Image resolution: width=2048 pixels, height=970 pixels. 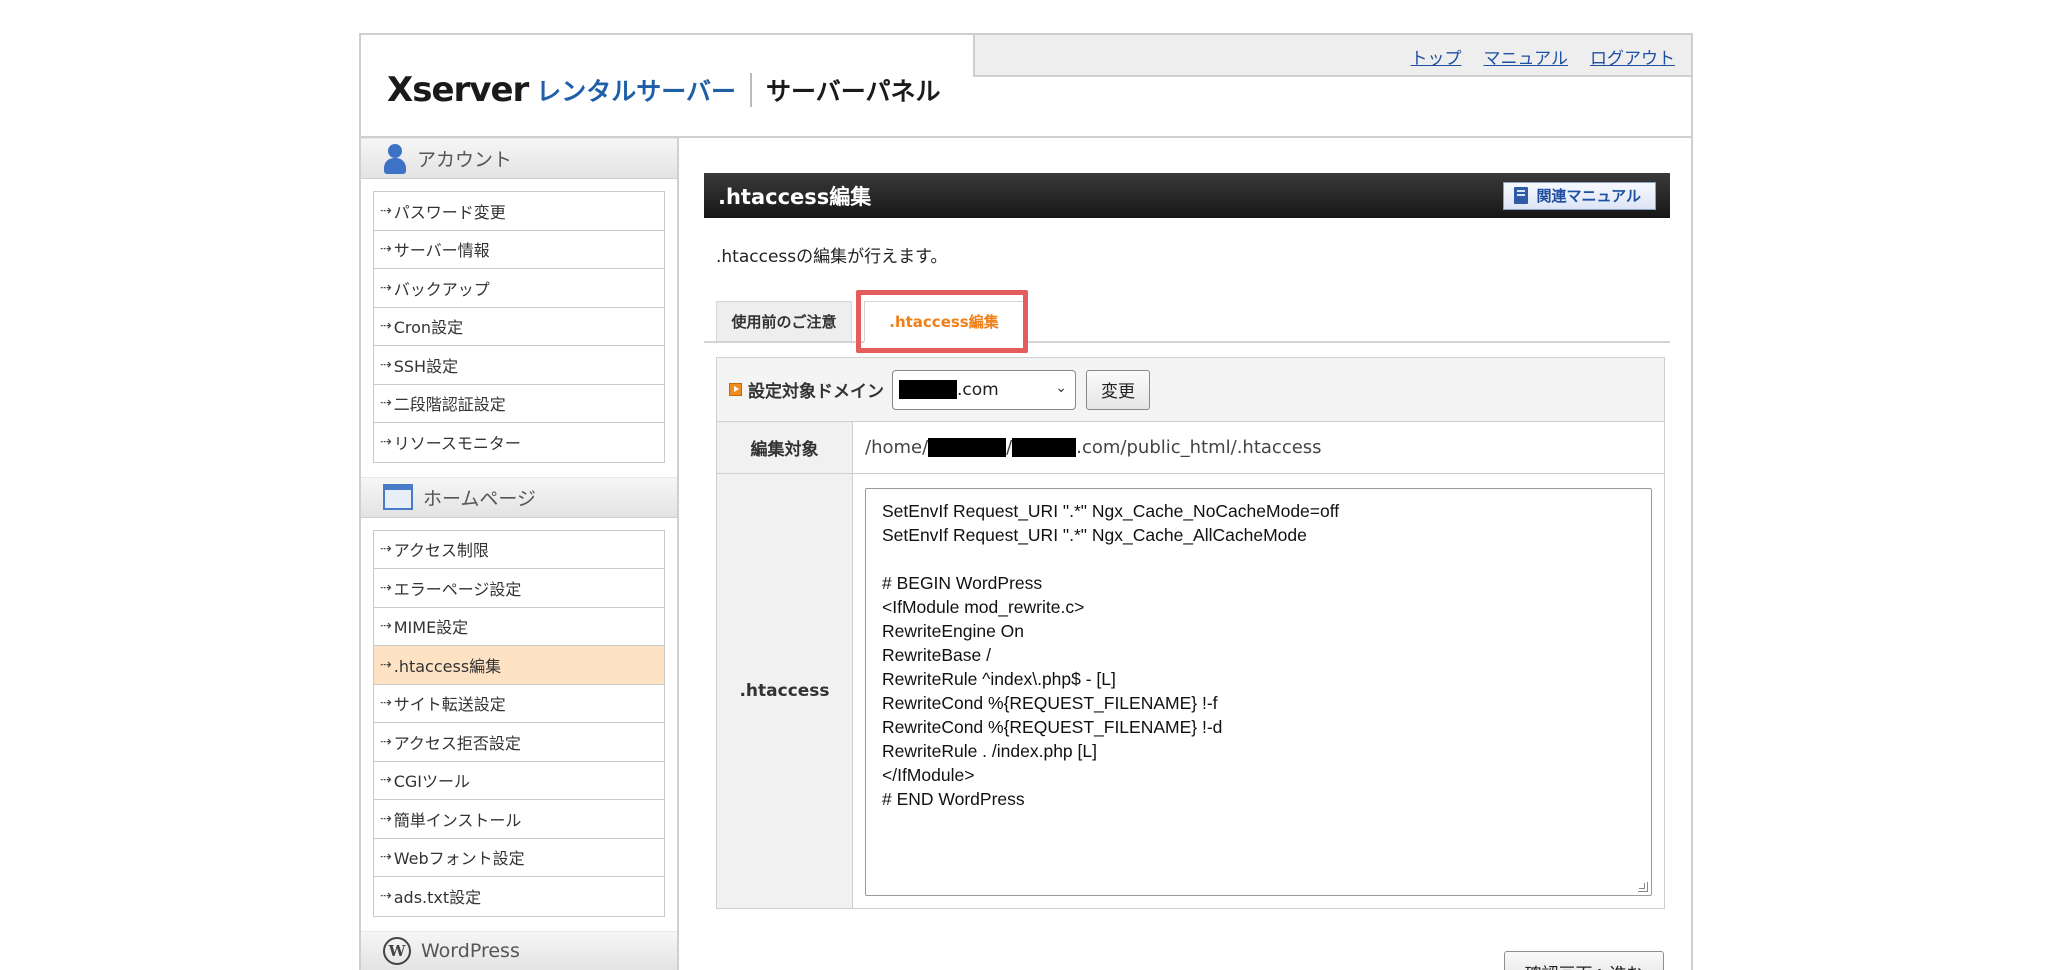 What do you see at coordinates (457, 444) in the screenshot?
I see `sidebar-item-label: リソースモニター` at bounding box center [457, 444].